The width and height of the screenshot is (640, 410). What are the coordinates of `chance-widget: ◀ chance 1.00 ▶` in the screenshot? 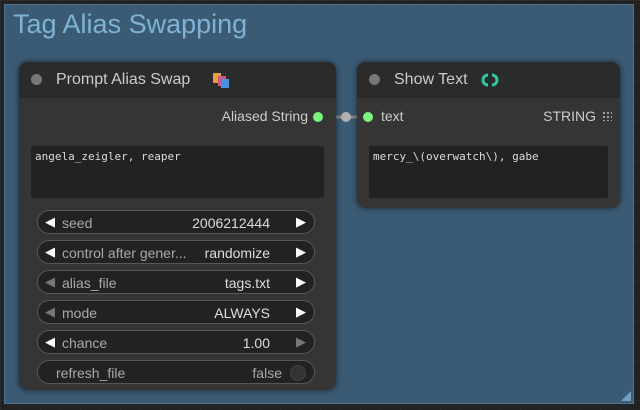 It's located at (176, 342).